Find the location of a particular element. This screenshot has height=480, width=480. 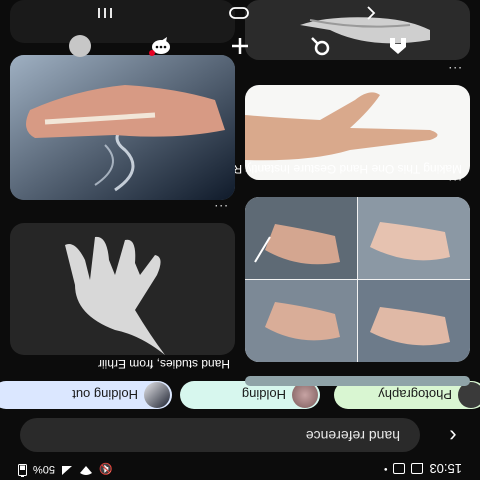

system-back-icon is located at coordinates (371, 13).